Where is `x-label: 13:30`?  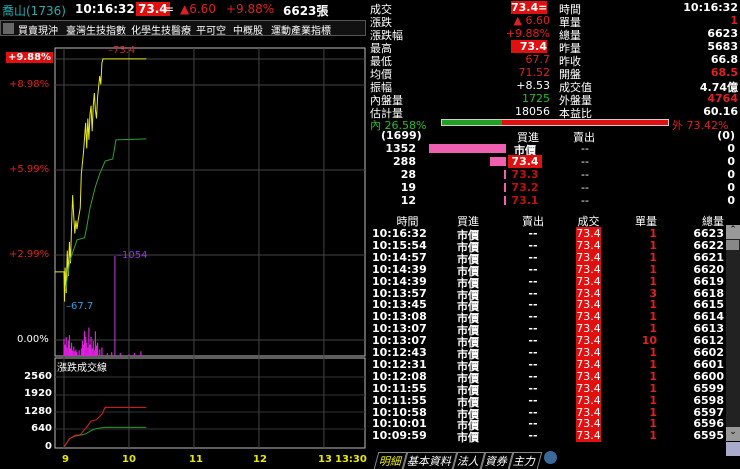 x-label: 13:30 is located at coordinates (351, 459).